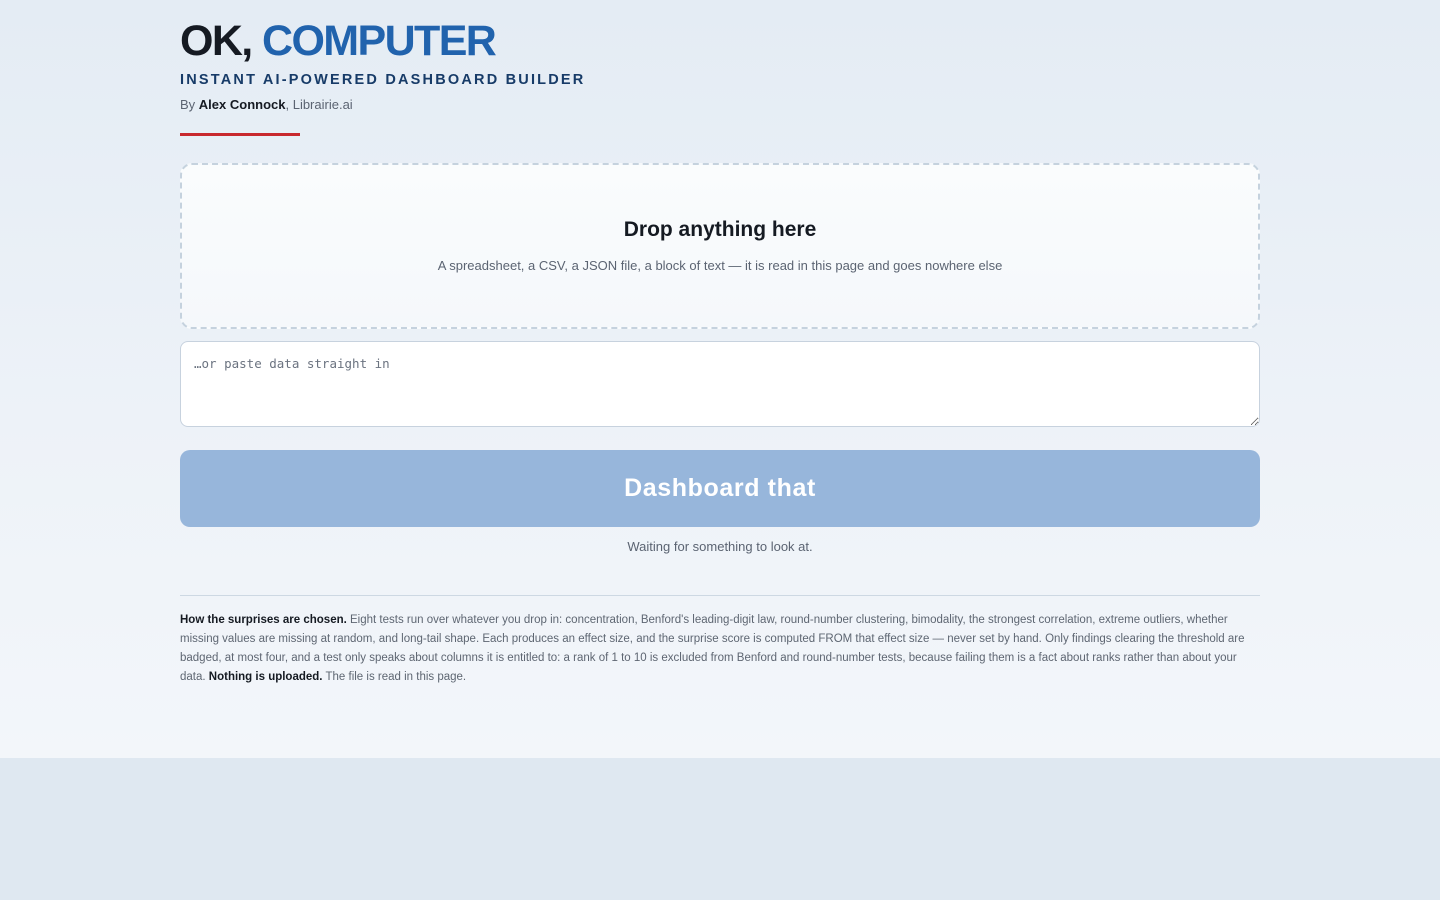  I want to click on dashboard-that-button: Dashboard that, so click(720, 488).